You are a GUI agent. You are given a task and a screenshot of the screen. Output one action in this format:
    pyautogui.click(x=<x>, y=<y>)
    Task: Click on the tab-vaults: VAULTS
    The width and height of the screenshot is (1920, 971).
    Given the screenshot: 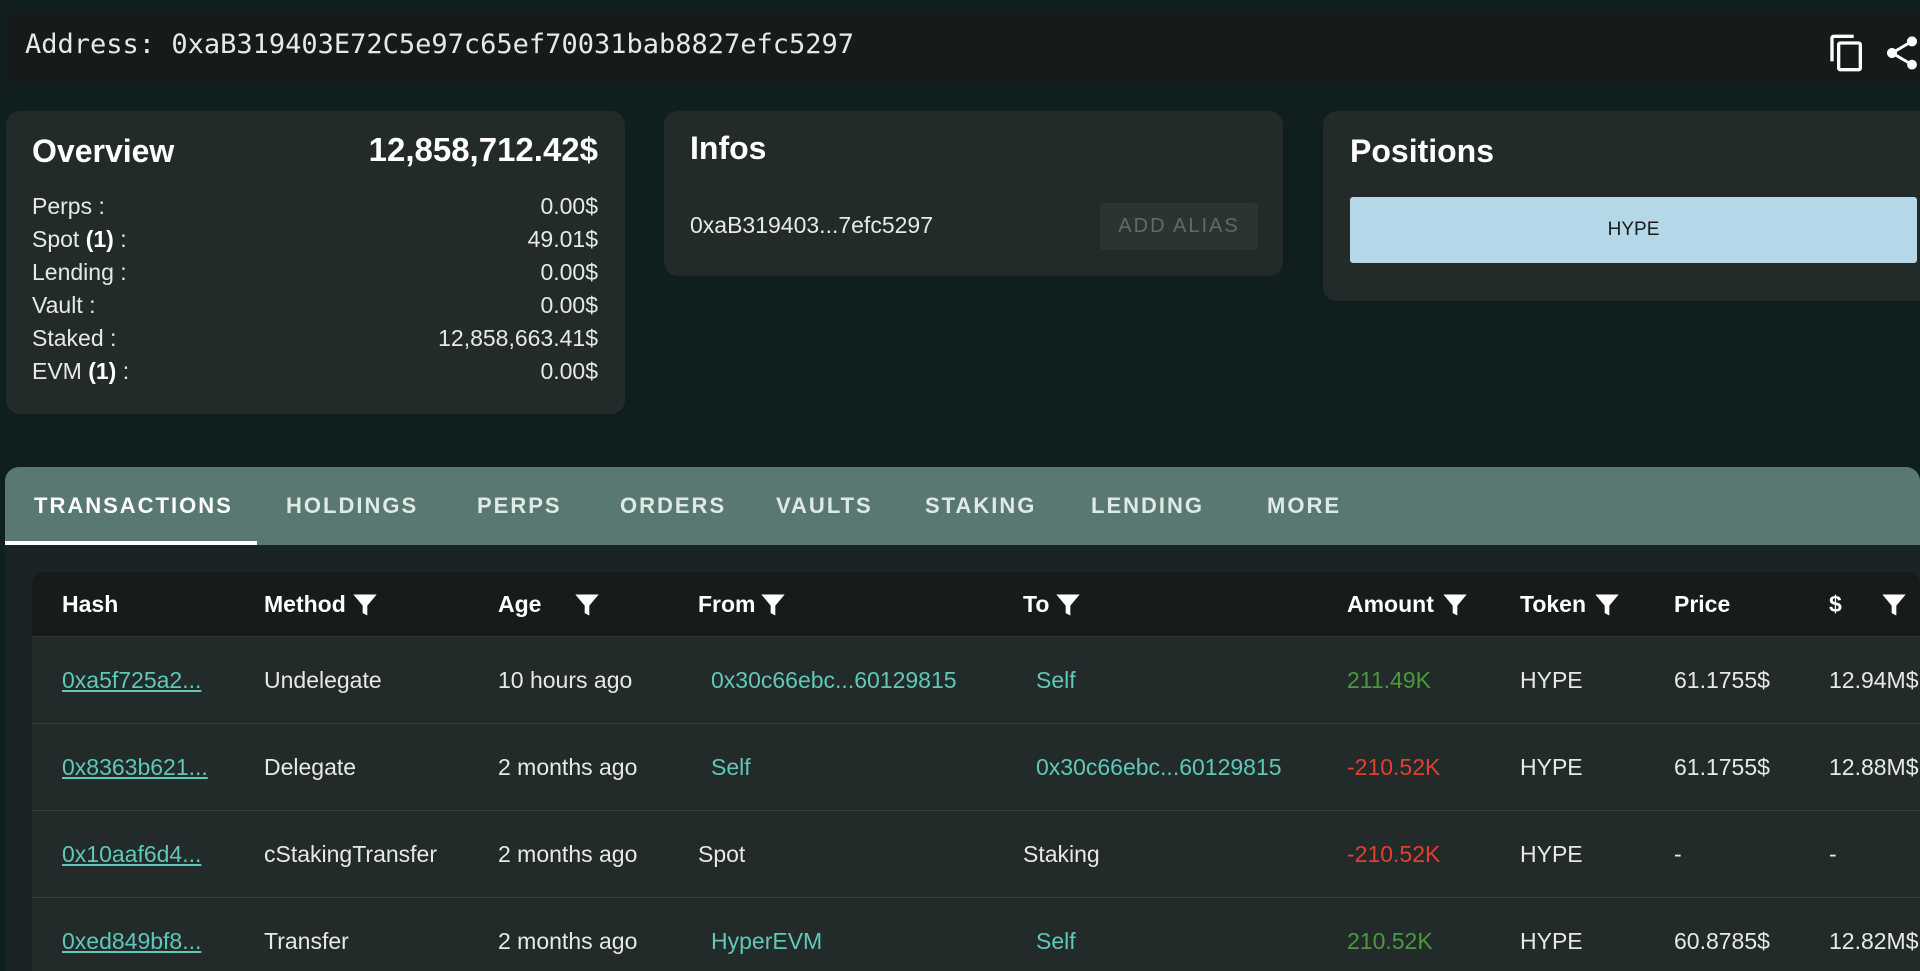 What is the action you would take?
    pyautogui.click(x=824, y=506)
    